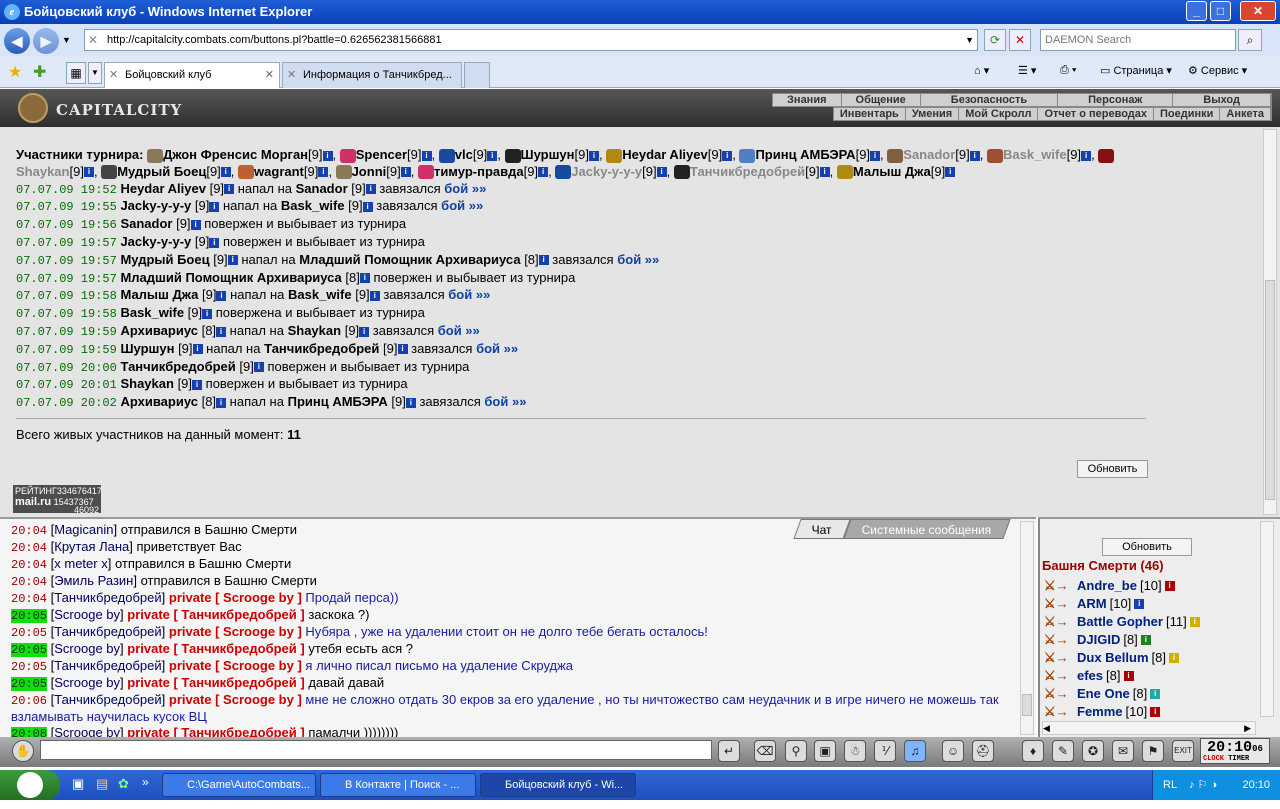 Image resolution: width=1280 pixels, height=809 pixels. I want to click on participant: тимур-правда[9] i, so click(483, 172).